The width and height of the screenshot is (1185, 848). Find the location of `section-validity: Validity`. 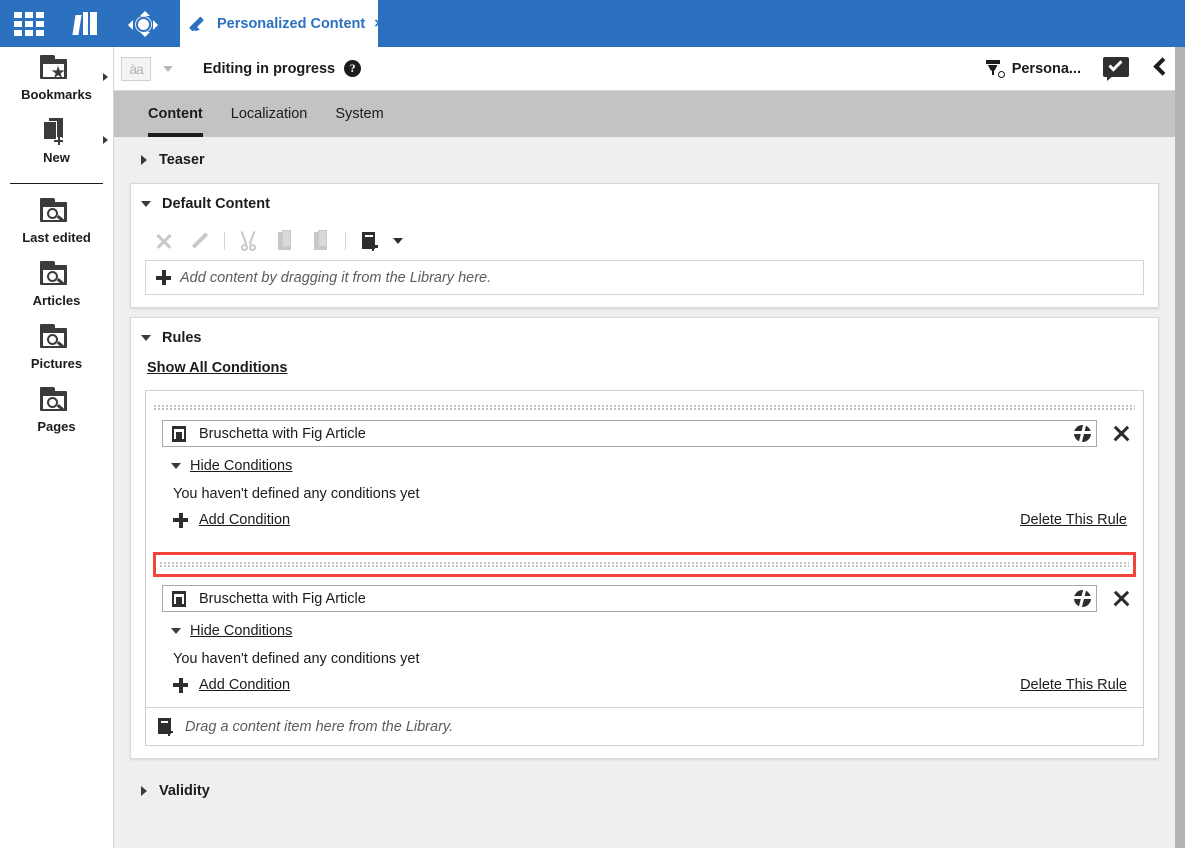

section-validity: Validity is located at coordinates (644, 791).